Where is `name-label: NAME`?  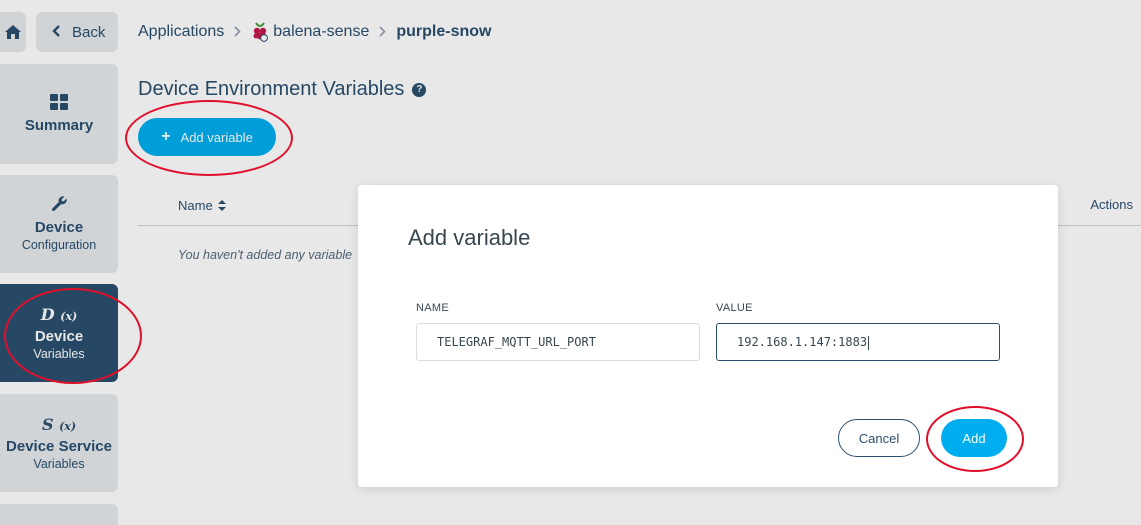 name-label: NAME is located at coordinates (432, 308).